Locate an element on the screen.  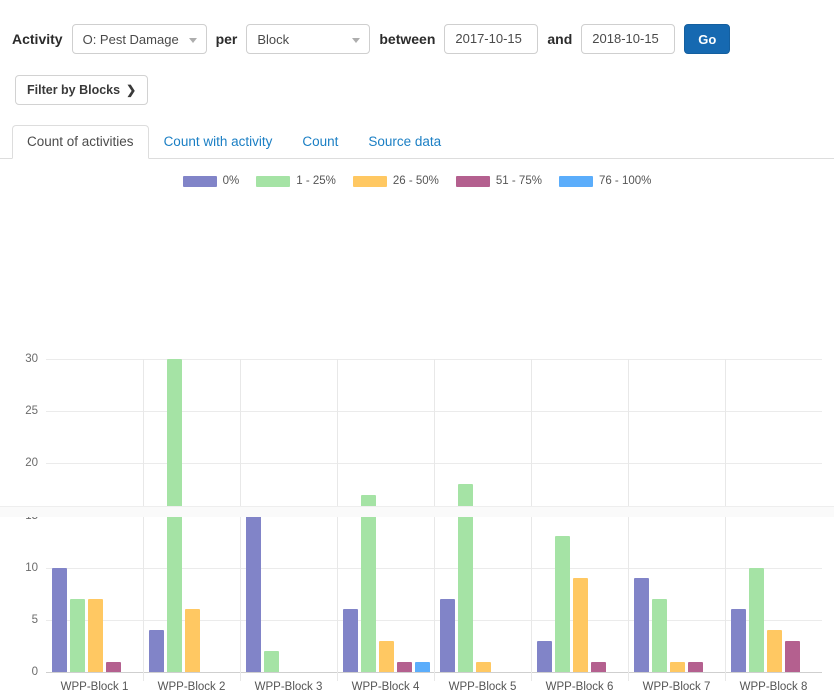
activity-label: Activity is located at coordinates (37, 39).